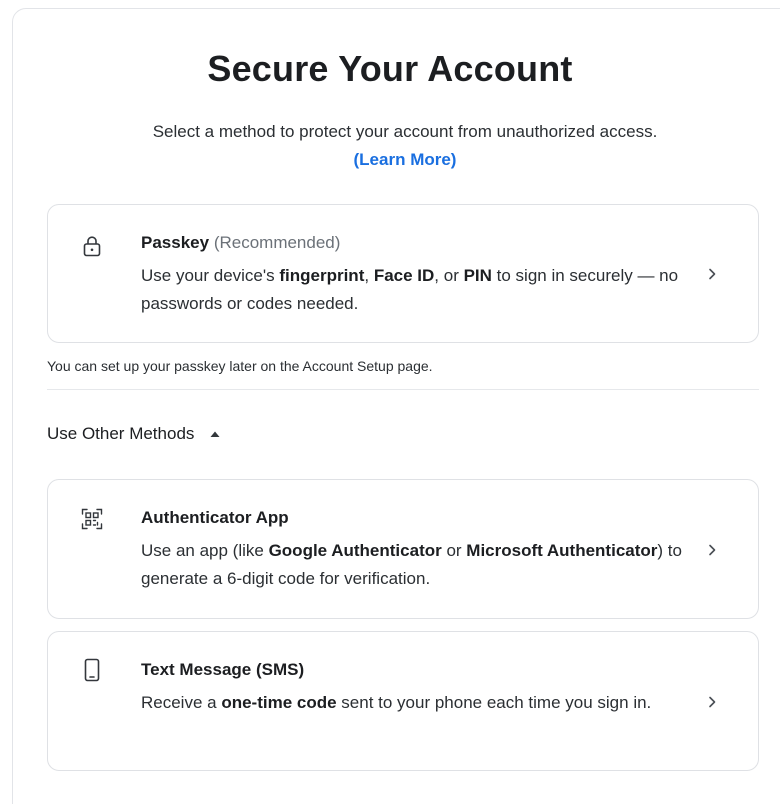 The width and height of the screenshot is (780, 804). What do you see at coordinates (215, 434) in the screenshot?
I see `caret-up-icon` at bounding box center [215, 434].